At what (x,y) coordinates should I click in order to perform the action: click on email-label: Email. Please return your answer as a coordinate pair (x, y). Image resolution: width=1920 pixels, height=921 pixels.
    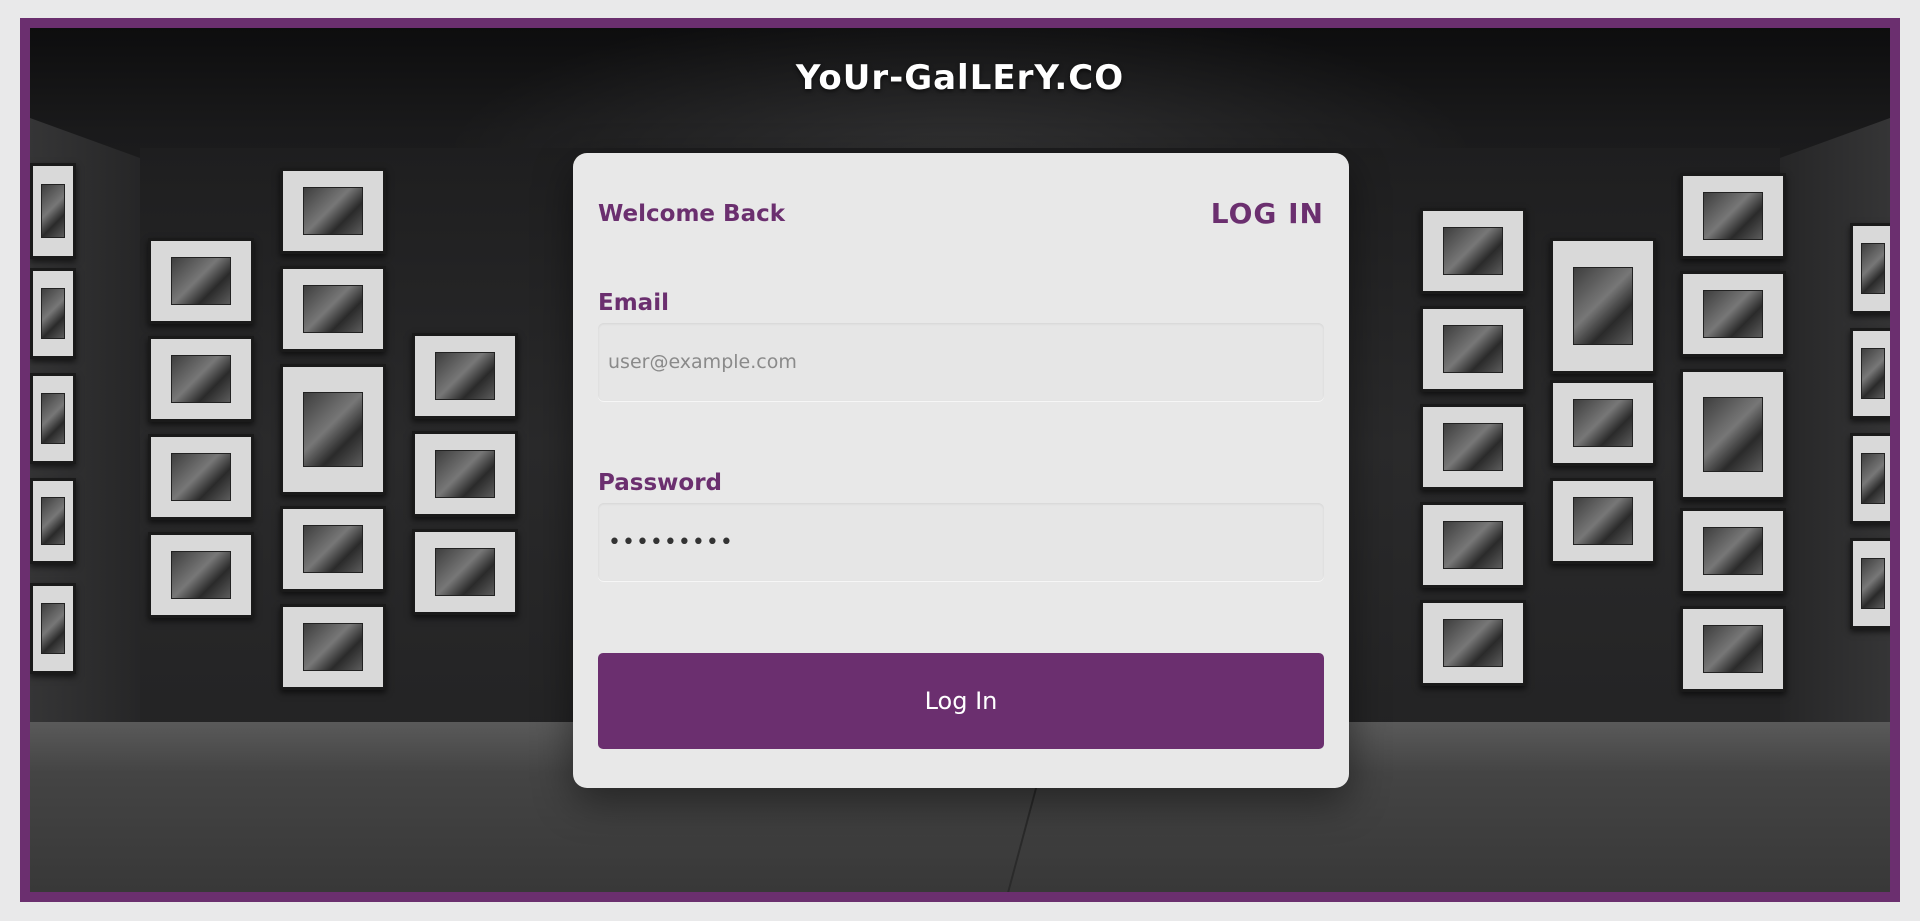
    Looking at the image, I should click on (633, 303).